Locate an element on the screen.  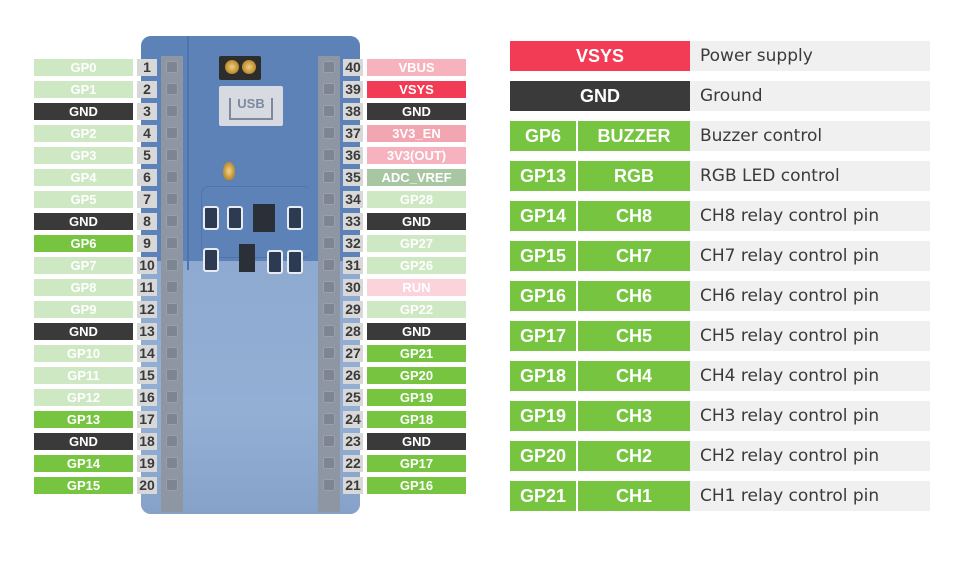
pin-number: 8 is located at coordinates (147, 221).